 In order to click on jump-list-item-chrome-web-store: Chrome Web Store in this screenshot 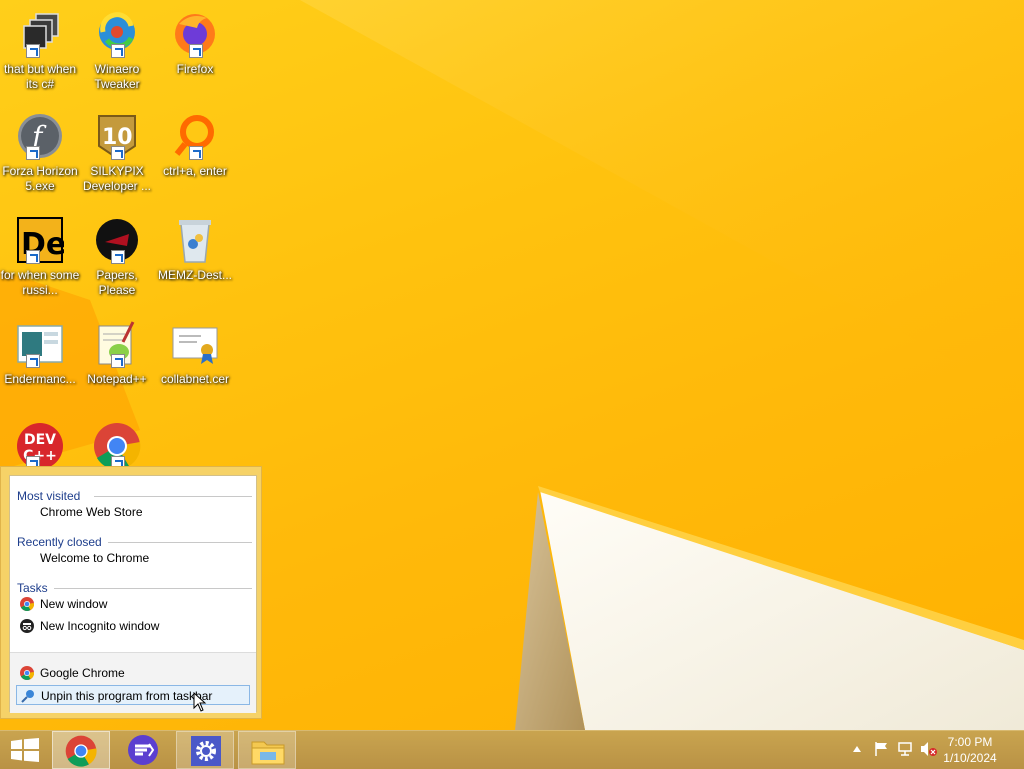, I will do `click(133, 512)`.